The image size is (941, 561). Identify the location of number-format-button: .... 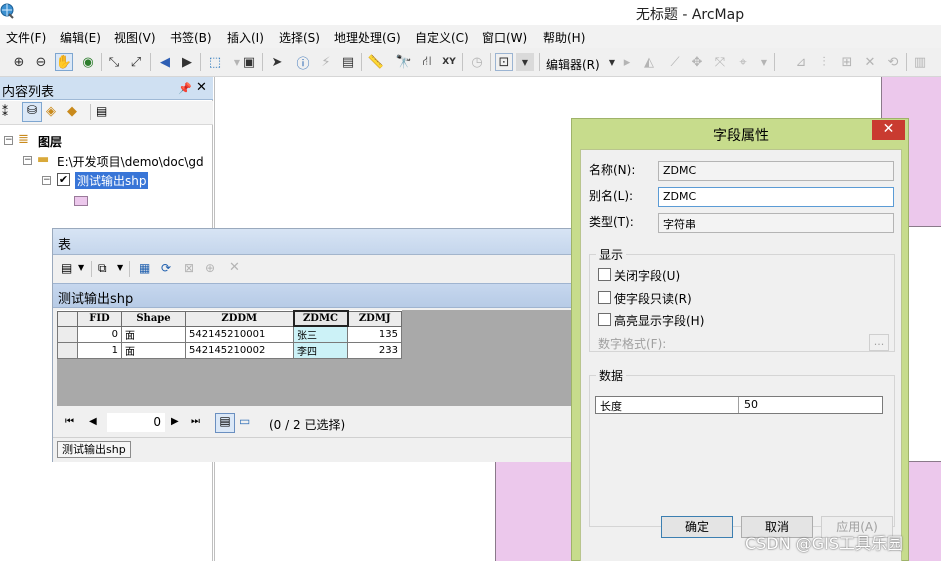
(879, 342).